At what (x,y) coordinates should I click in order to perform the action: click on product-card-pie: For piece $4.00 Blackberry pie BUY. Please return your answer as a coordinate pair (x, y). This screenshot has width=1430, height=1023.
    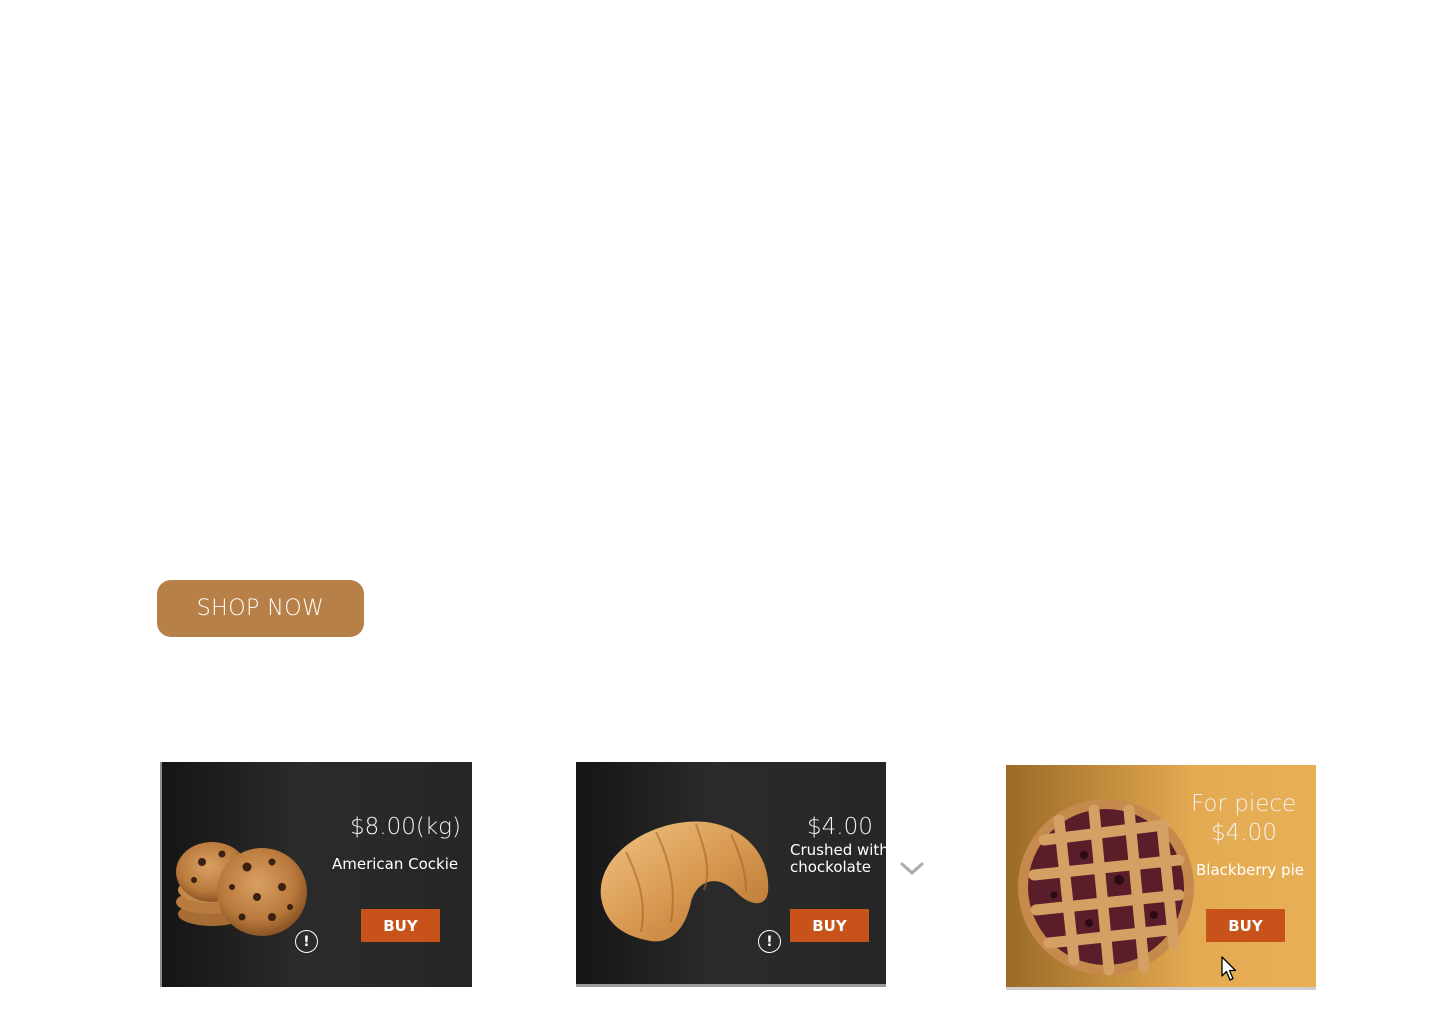
    Looking at the image, I should click on (1161, 877).